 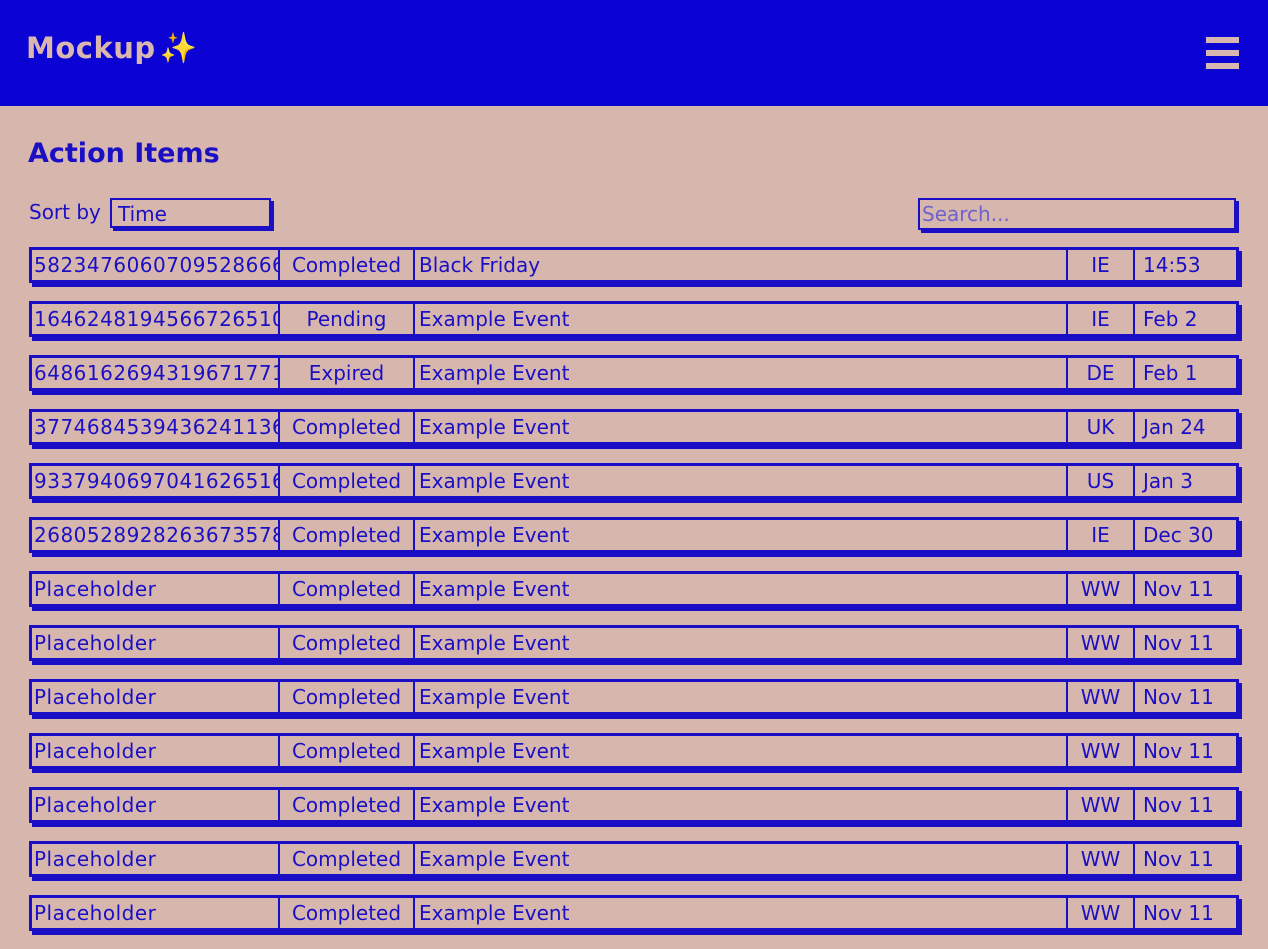 What do you see at coordinates (1101, 481) in the screenshot?
I see `region-cell: US` at bounding box center [1101, 481].